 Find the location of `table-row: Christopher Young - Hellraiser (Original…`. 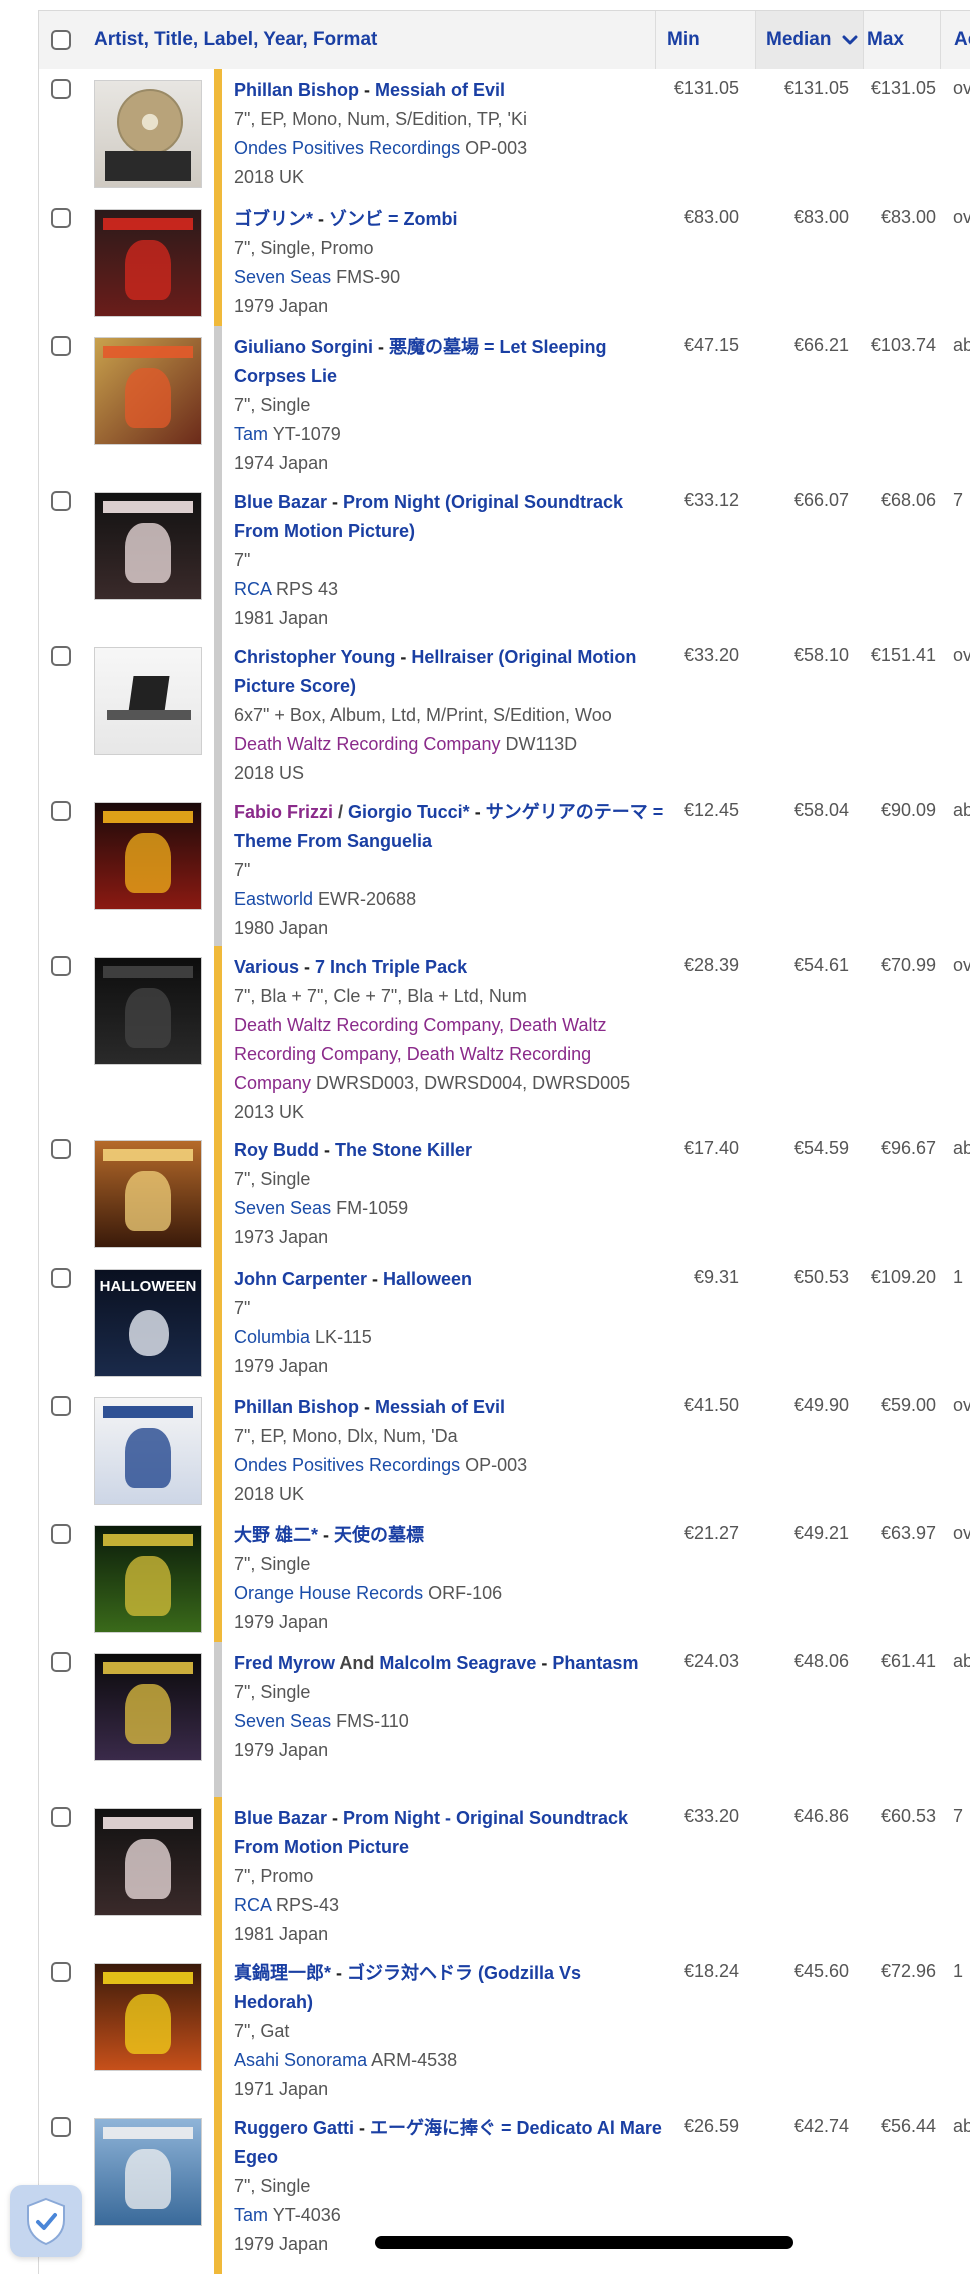

table-row: Christopher Young - Hellraiser (Original… is located at coordinates (504, 714).